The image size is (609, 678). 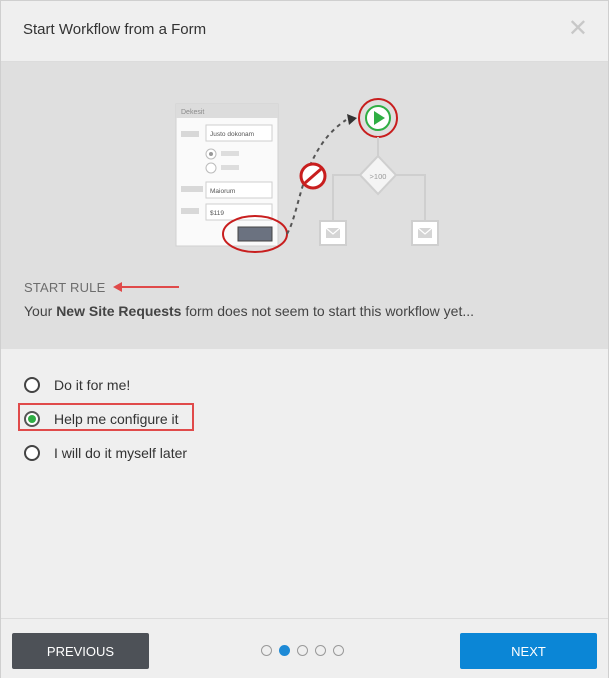 I want to click on option-help-me-configure: Help me configure it, so click(x=101, y=419).